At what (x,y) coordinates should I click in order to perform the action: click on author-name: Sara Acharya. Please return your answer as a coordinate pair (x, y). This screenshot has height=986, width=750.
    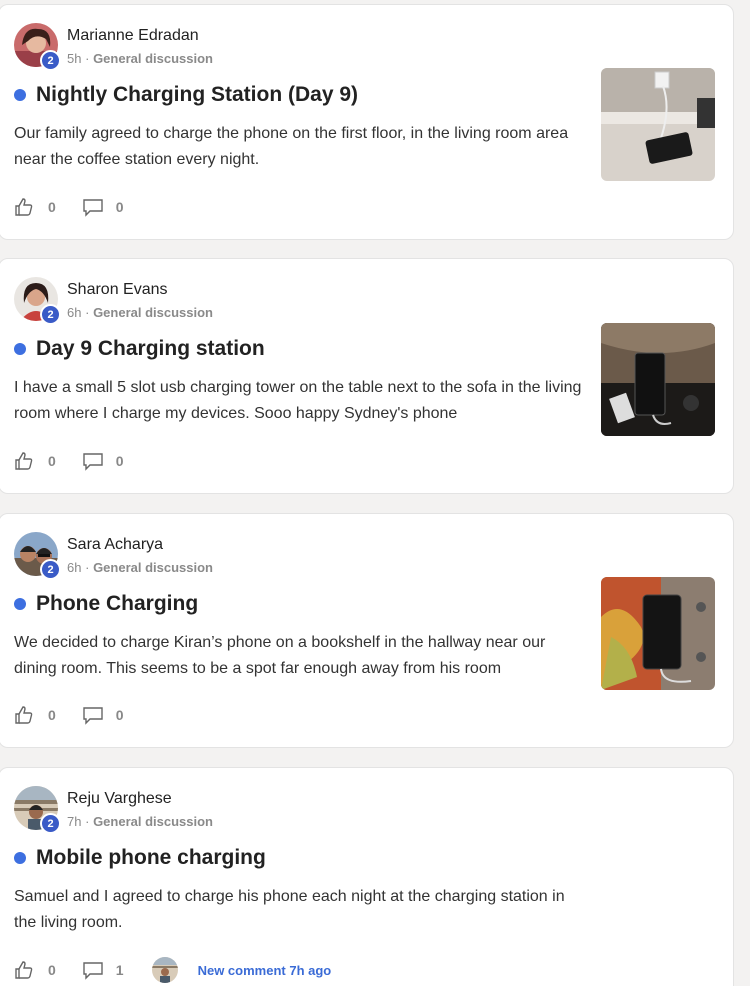
    Looking at the image, I should click on (115, 545).